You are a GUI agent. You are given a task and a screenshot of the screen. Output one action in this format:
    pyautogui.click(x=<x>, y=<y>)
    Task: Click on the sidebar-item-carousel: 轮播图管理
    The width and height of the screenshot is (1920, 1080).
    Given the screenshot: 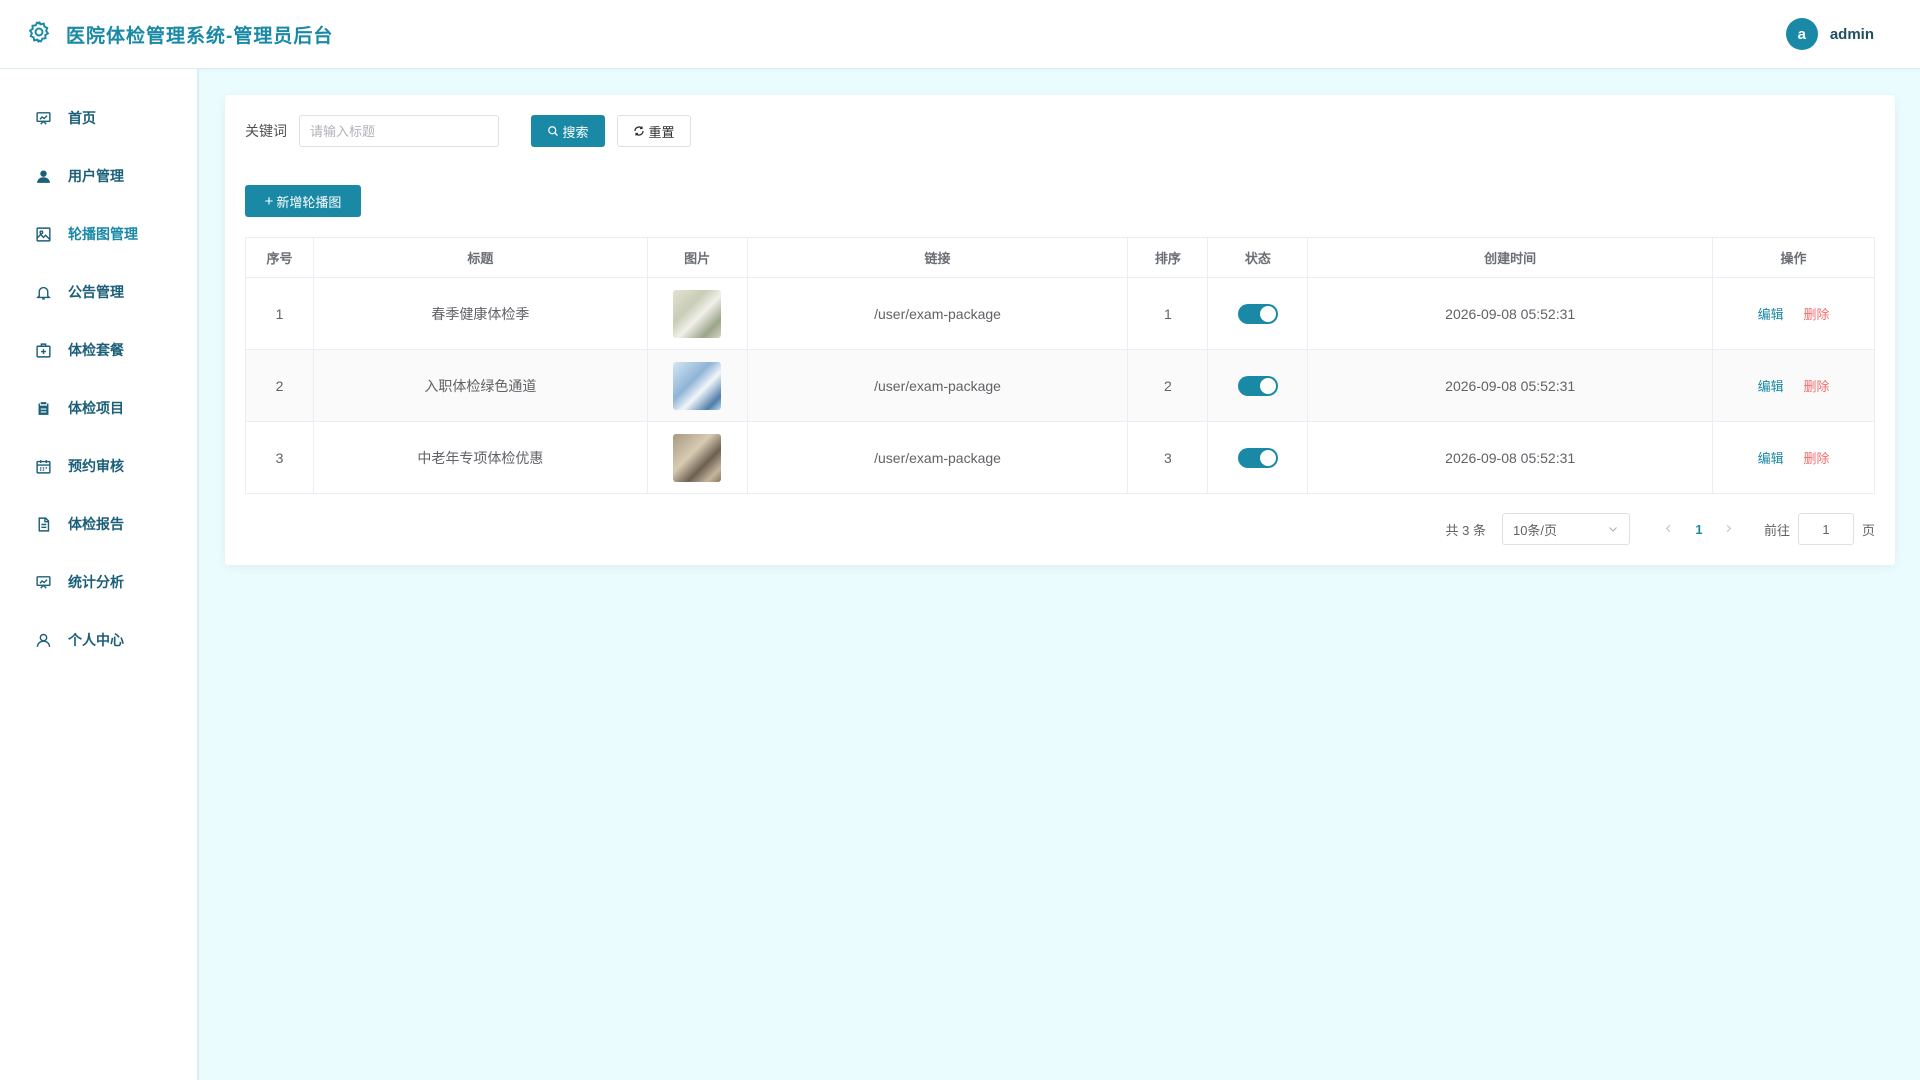 What is the action you would take?
    pyautogui.click(x=98, y=234)
    